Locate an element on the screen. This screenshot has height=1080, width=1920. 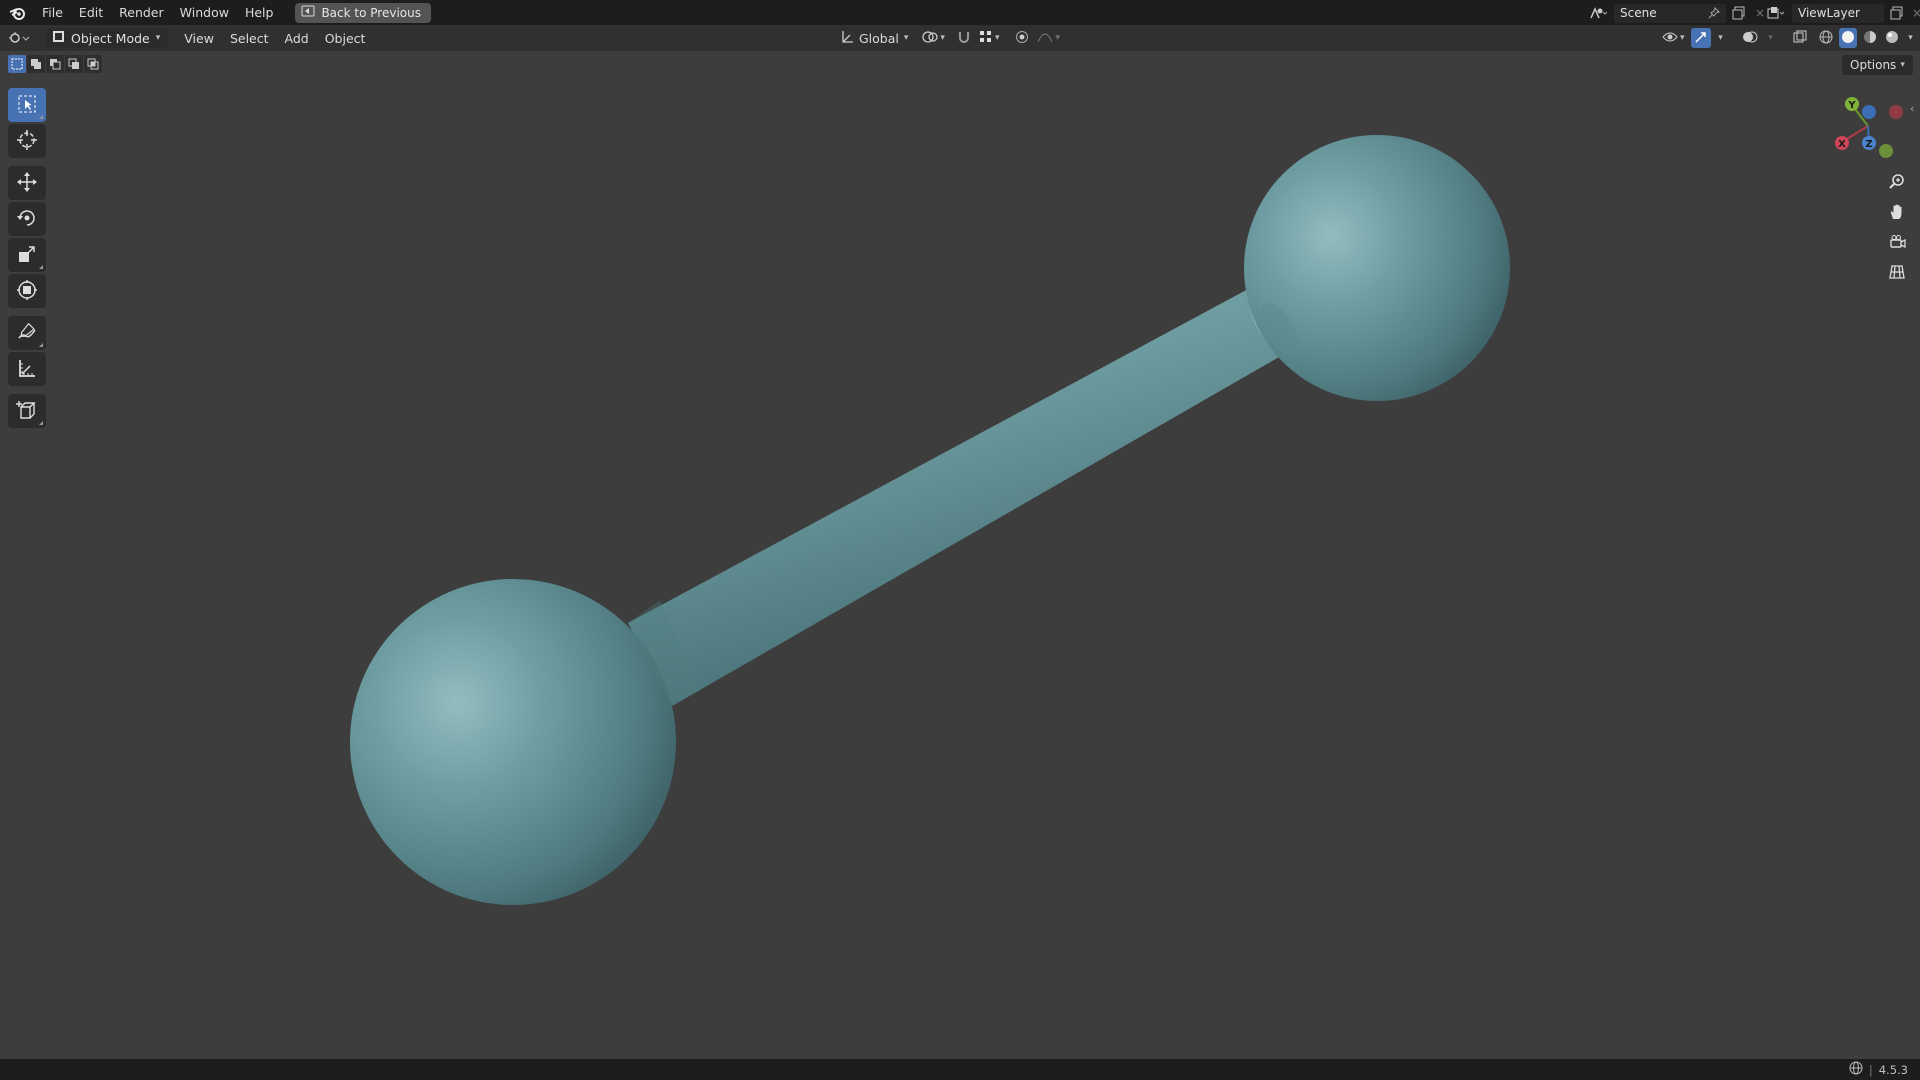
network-globe-icon is located at coordinates (1856, 1069).